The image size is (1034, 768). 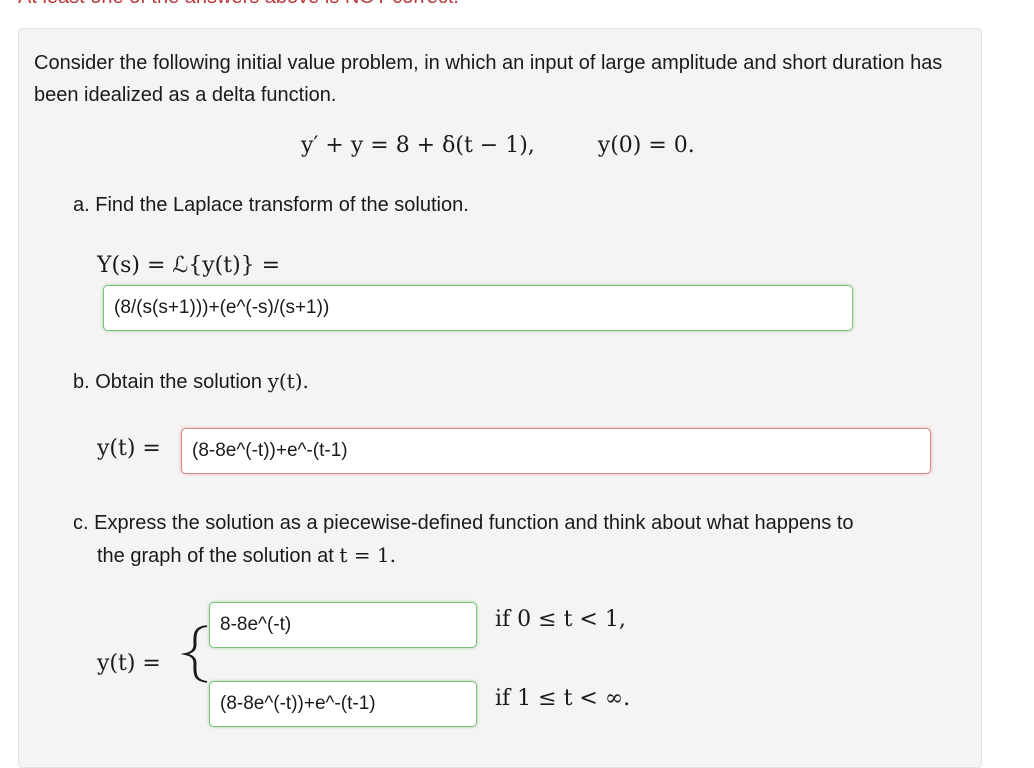 I want to click on part-a-label: Y(s) = ℒ{y(t)} =, so click(x=189, y=265).